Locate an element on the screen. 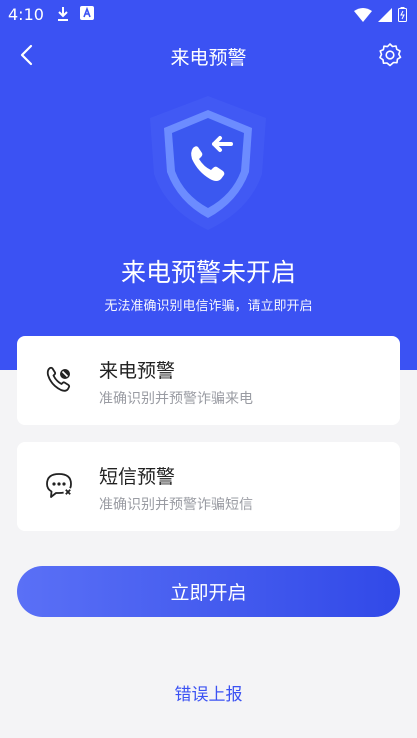 The width and height of the screenshot is (417, 738). card-title: 来电预警 is located at coordinates (137, 371).